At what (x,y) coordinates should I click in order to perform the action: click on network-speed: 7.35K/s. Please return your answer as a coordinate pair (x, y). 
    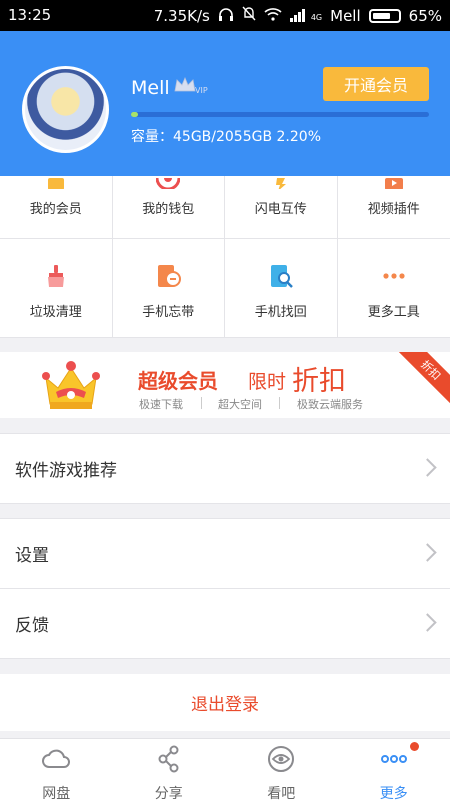
    Looking at the image, I should click on (181, 15).